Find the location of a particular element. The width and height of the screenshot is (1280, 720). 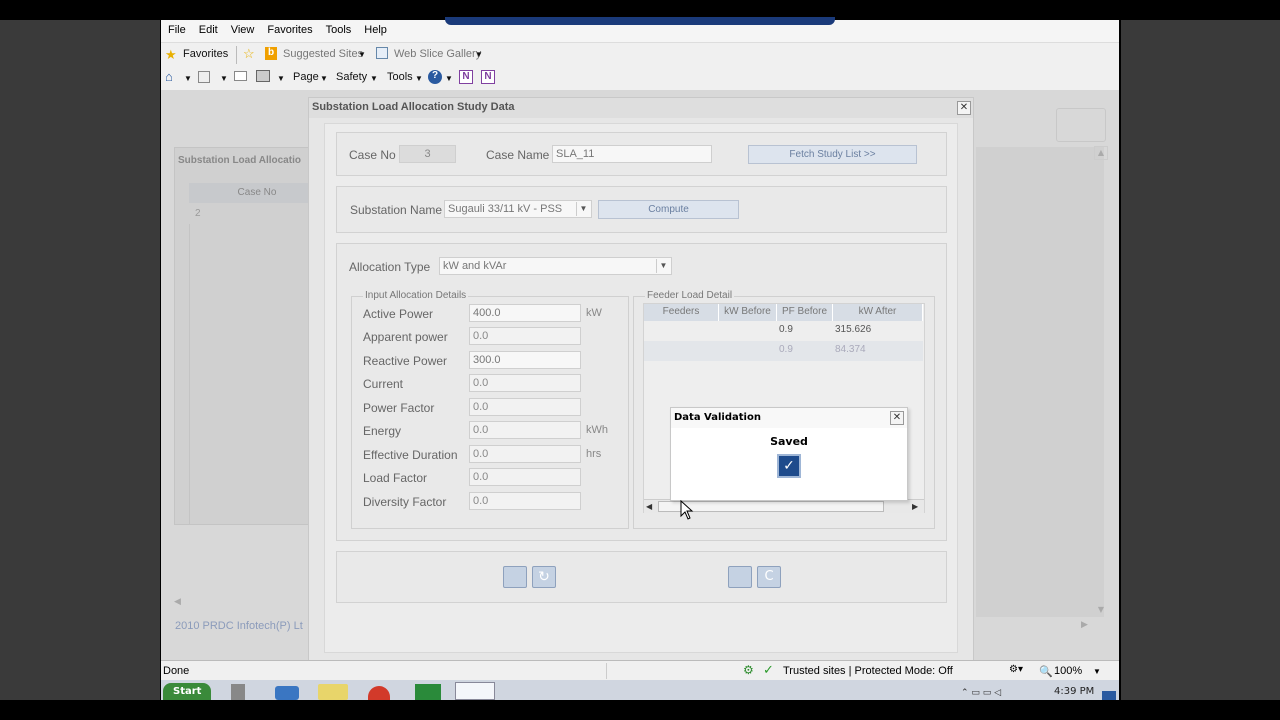

table-row: 0.9 315.626 is located at coordinates (783, 331).